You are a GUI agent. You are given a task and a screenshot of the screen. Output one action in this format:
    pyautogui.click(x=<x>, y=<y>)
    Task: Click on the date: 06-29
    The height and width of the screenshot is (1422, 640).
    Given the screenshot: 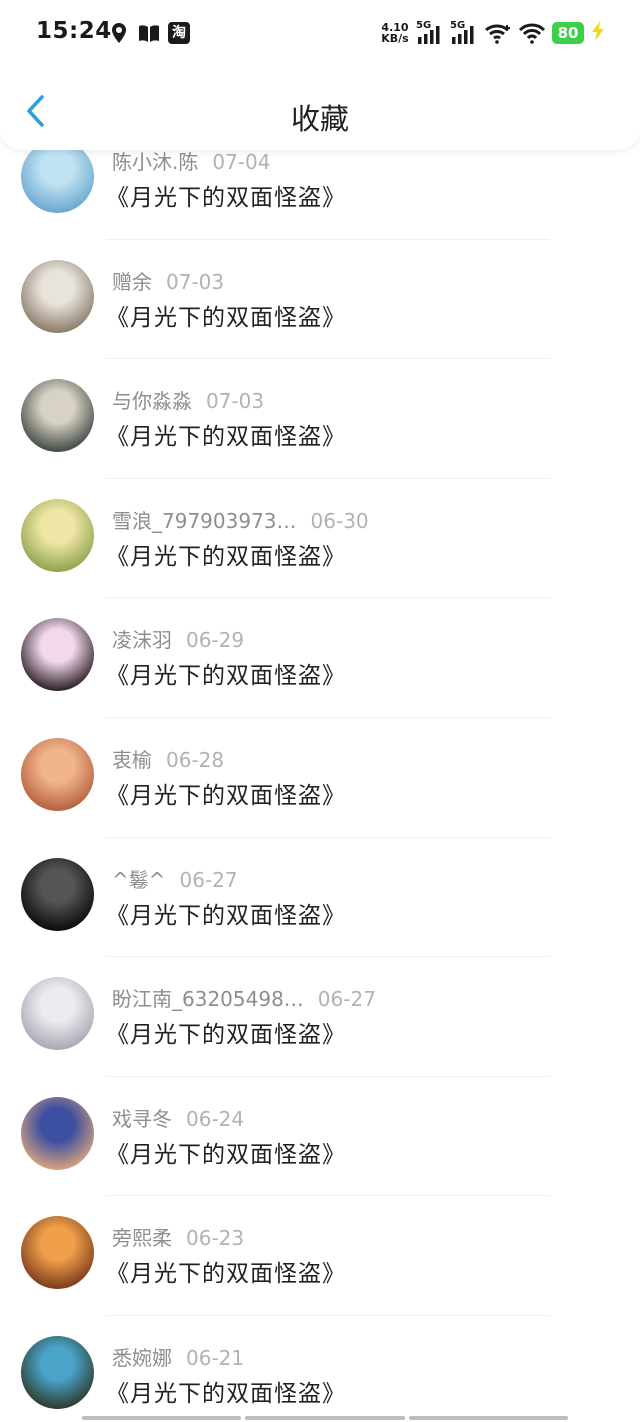 What is the action you would take?
    pyautogui.click(x=215, y=640)
    